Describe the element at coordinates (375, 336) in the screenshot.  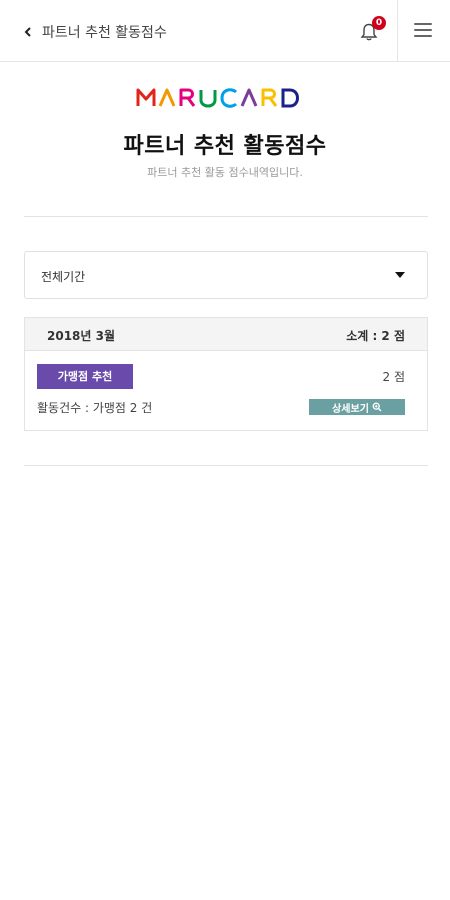
I see `month-subtotal: 소계 : 2 점` at that location.